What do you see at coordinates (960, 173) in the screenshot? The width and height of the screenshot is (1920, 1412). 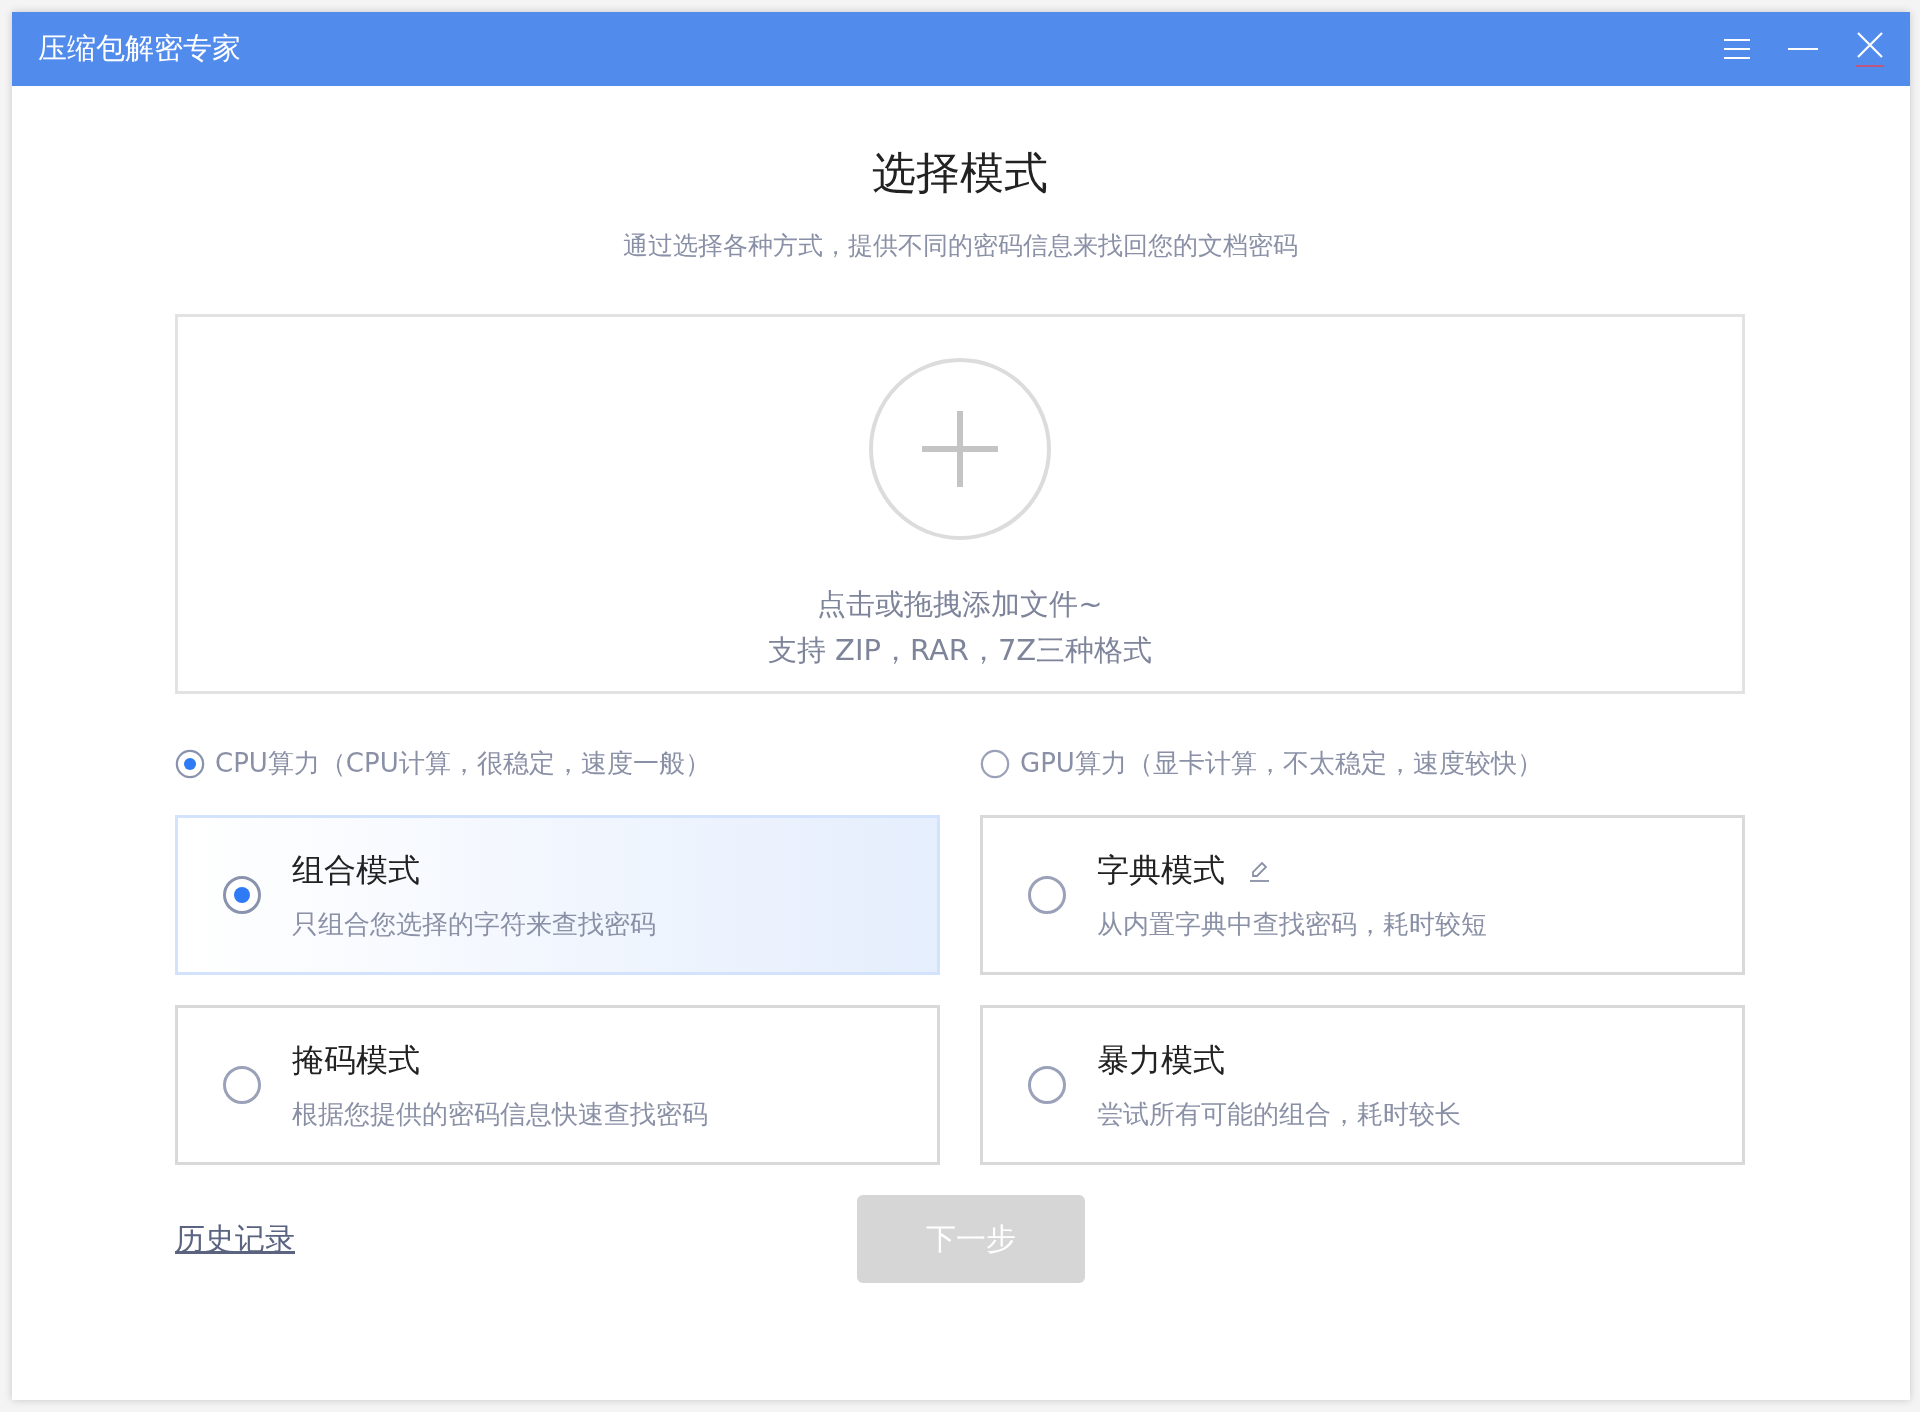 I see `page-heading: 选择模式` at bounding box center [960, 173].